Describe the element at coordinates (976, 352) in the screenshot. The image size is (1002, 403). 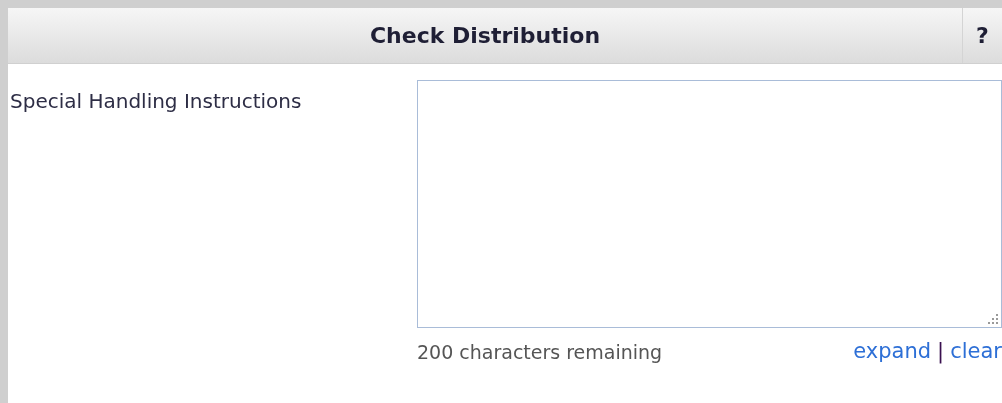
I see `clear-link: clear` at that location.